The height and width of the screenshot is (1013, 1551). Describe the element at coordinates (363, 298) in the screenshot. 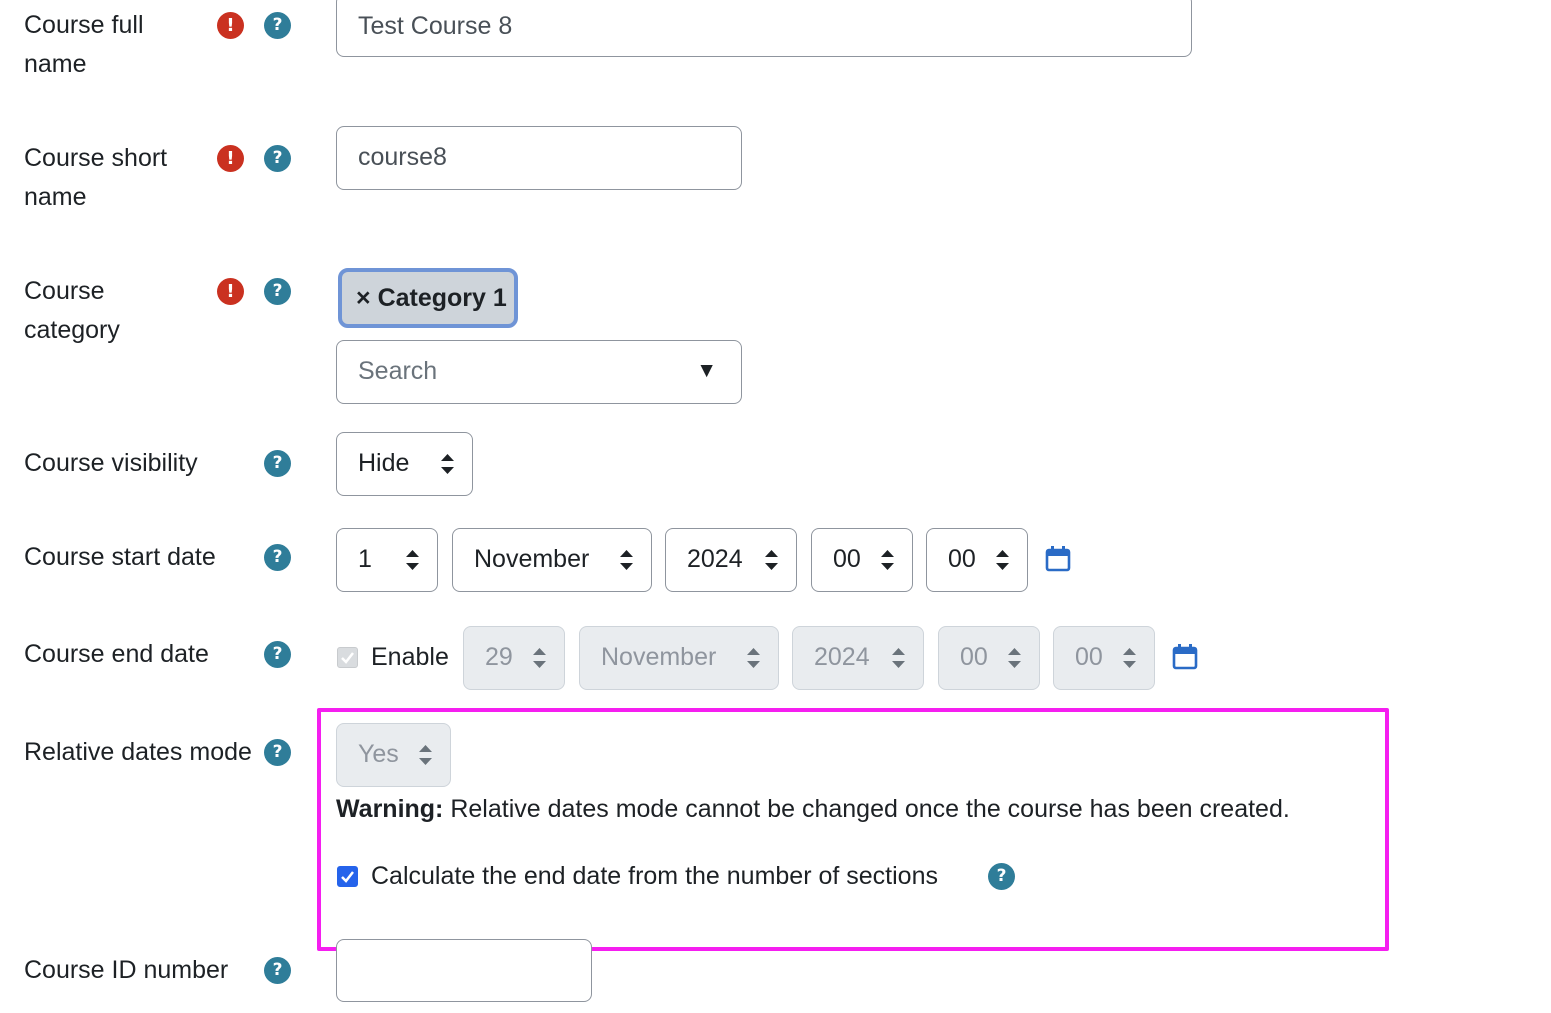

I see `remove-tag-icon: ×` at that location.